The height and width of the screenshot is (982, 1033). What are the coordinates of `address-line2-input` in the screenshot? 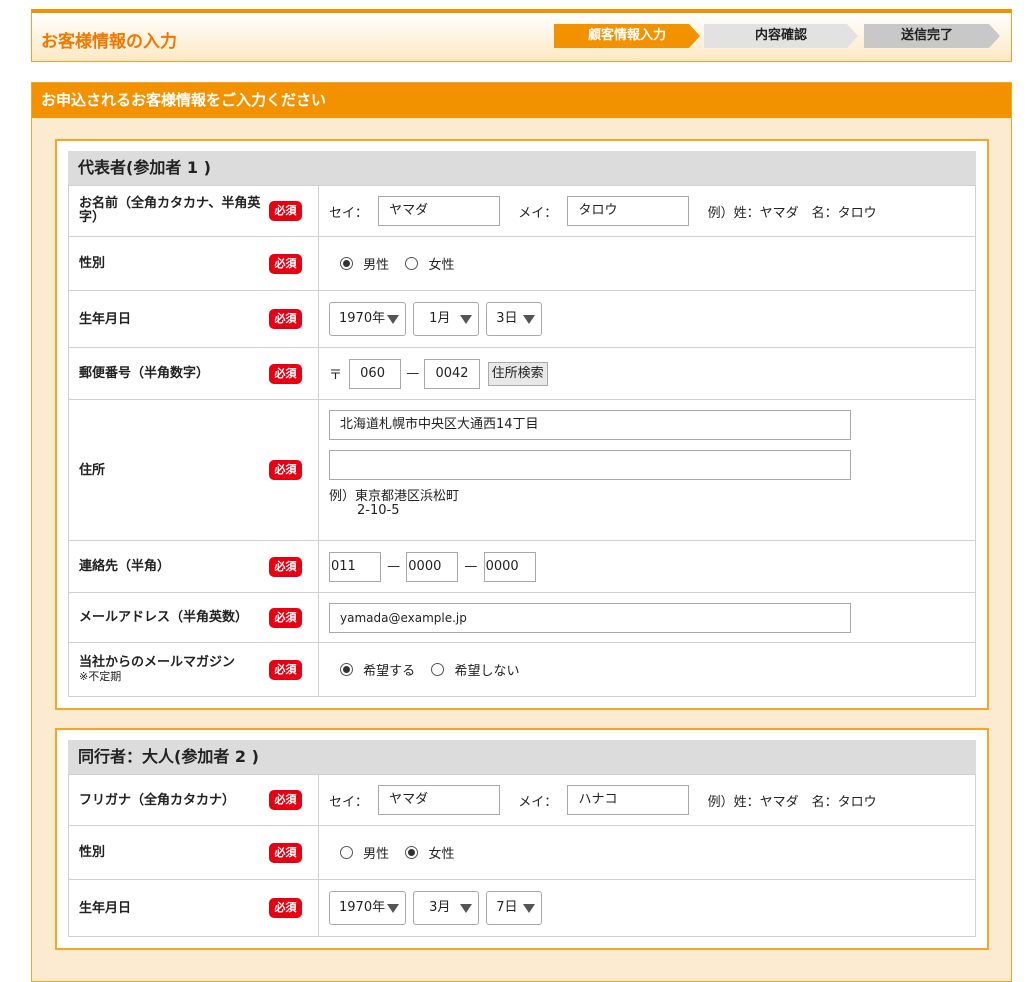 It's located at (590, 465).